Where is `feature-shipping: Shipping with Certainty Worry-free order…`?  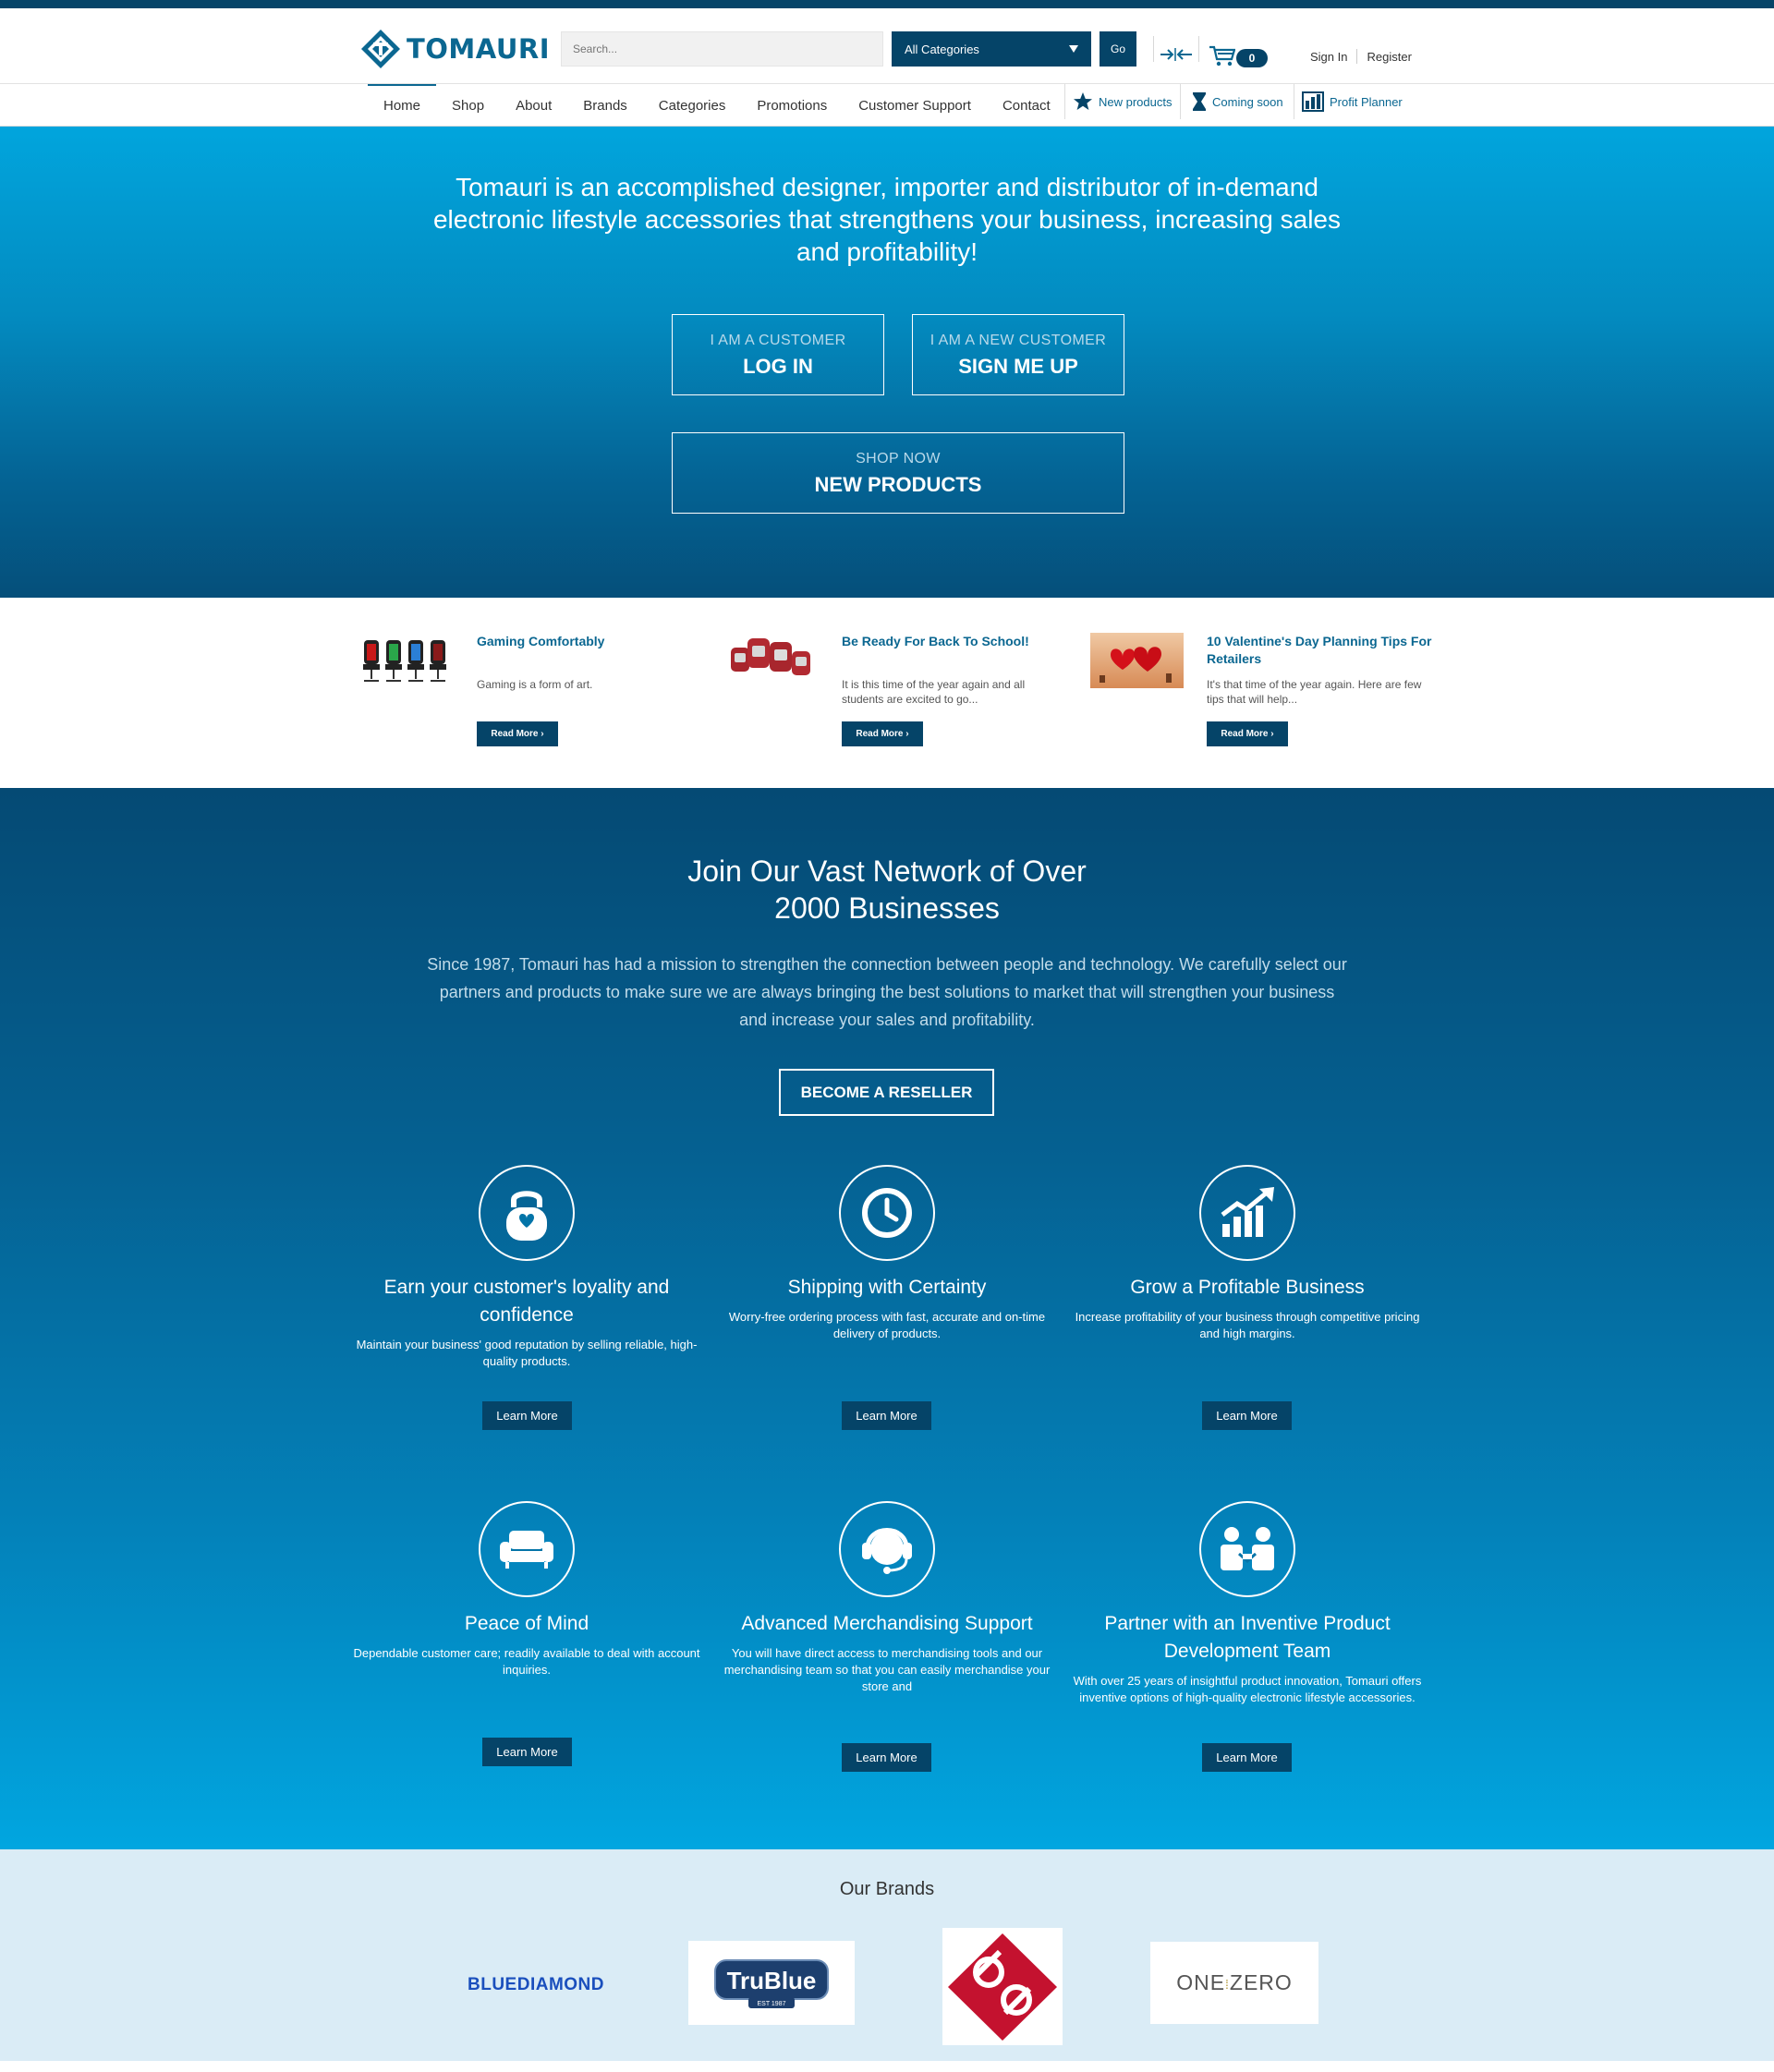 feature-shipping: Shipping with Certainty Worry-free order… is located at coordinates (887, 1253).